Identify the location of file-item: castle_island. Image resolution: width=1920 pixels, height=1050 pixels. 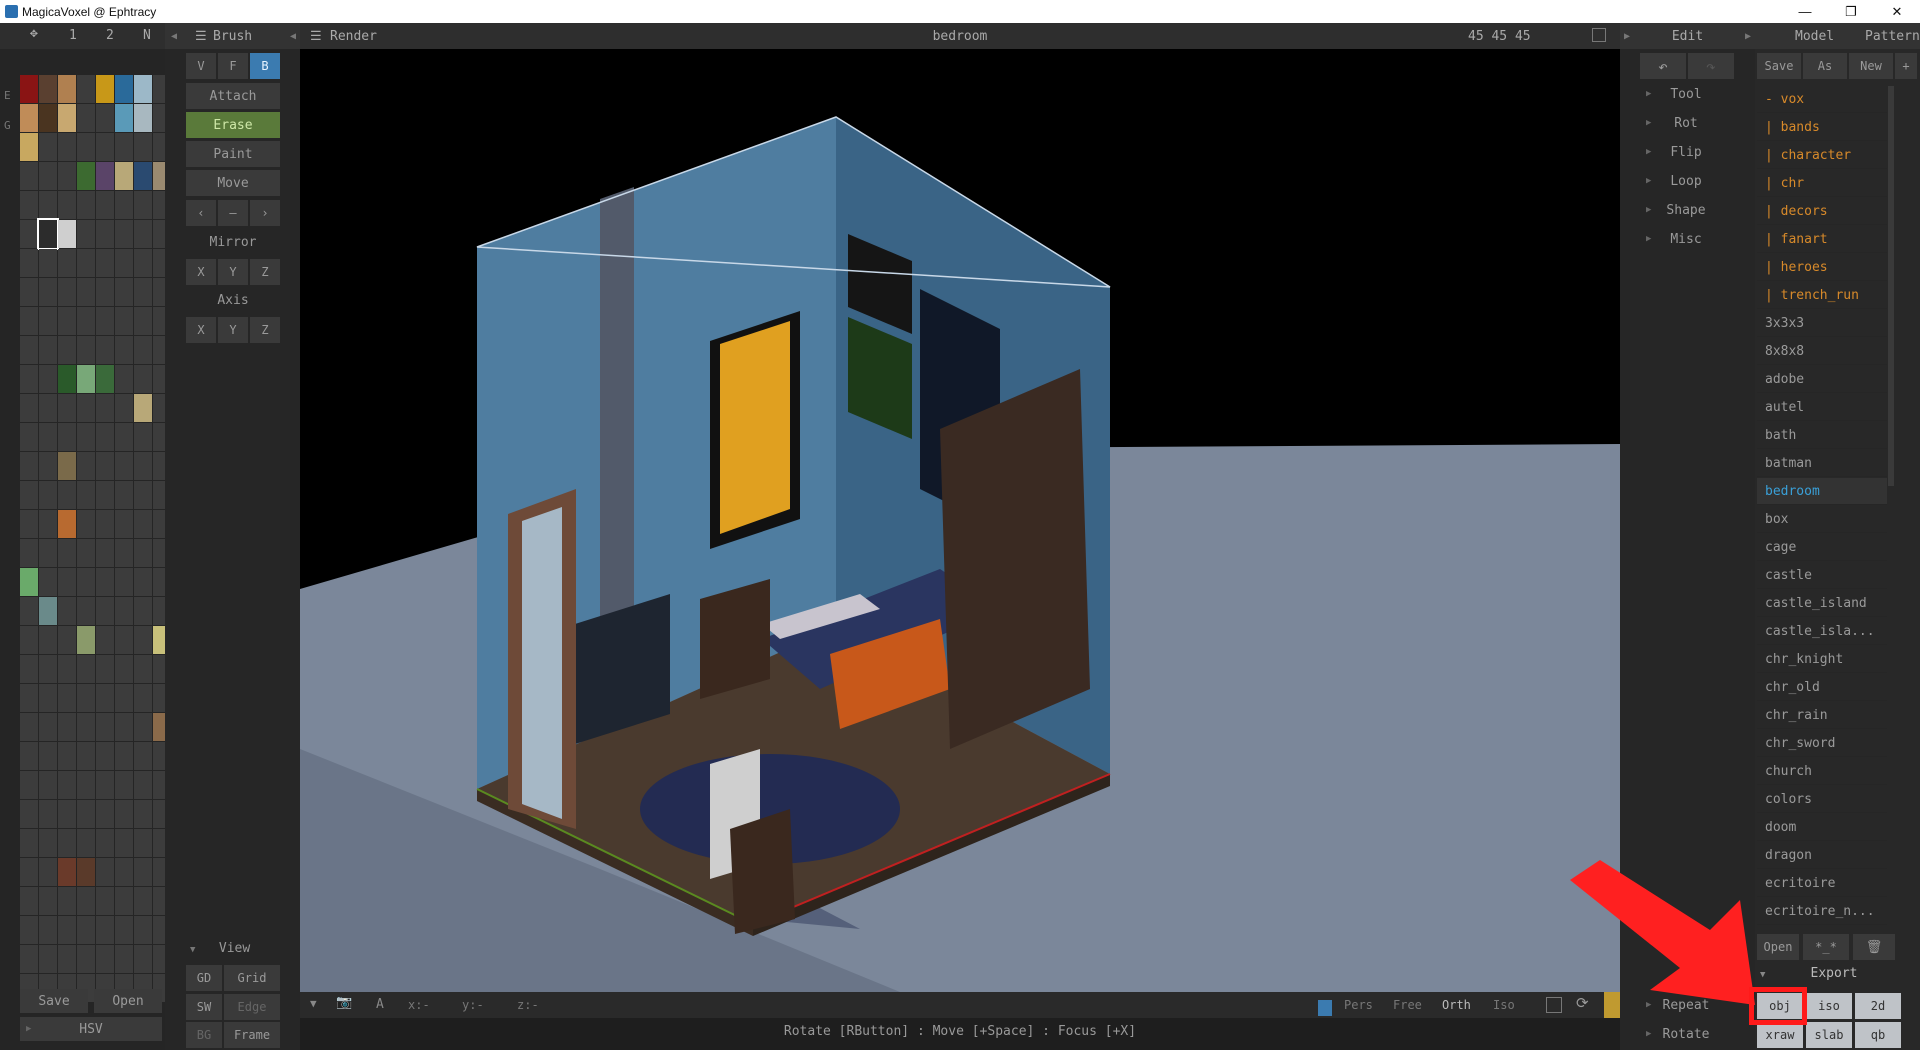
(1822, 603).